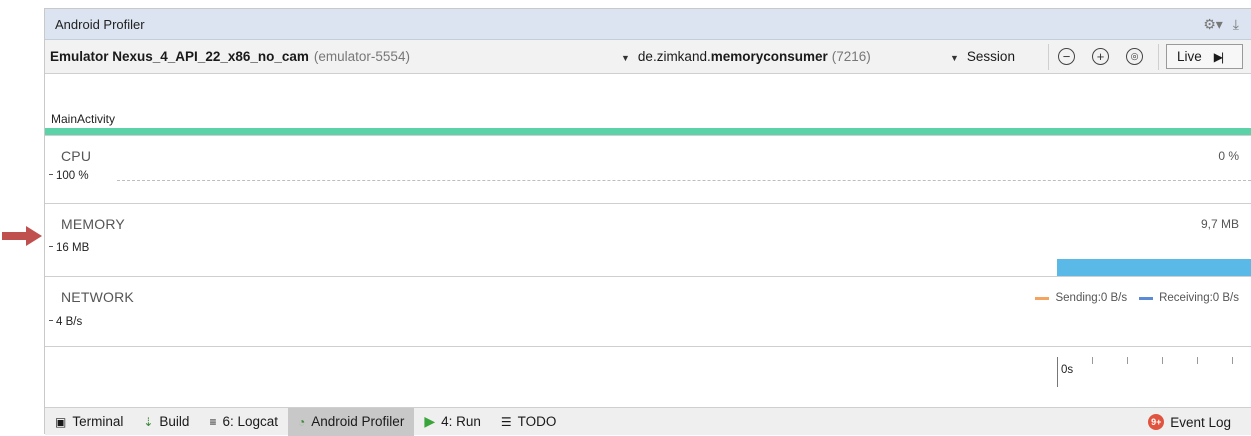  I want to click on todo-icon: ☰, so click(506, 421).